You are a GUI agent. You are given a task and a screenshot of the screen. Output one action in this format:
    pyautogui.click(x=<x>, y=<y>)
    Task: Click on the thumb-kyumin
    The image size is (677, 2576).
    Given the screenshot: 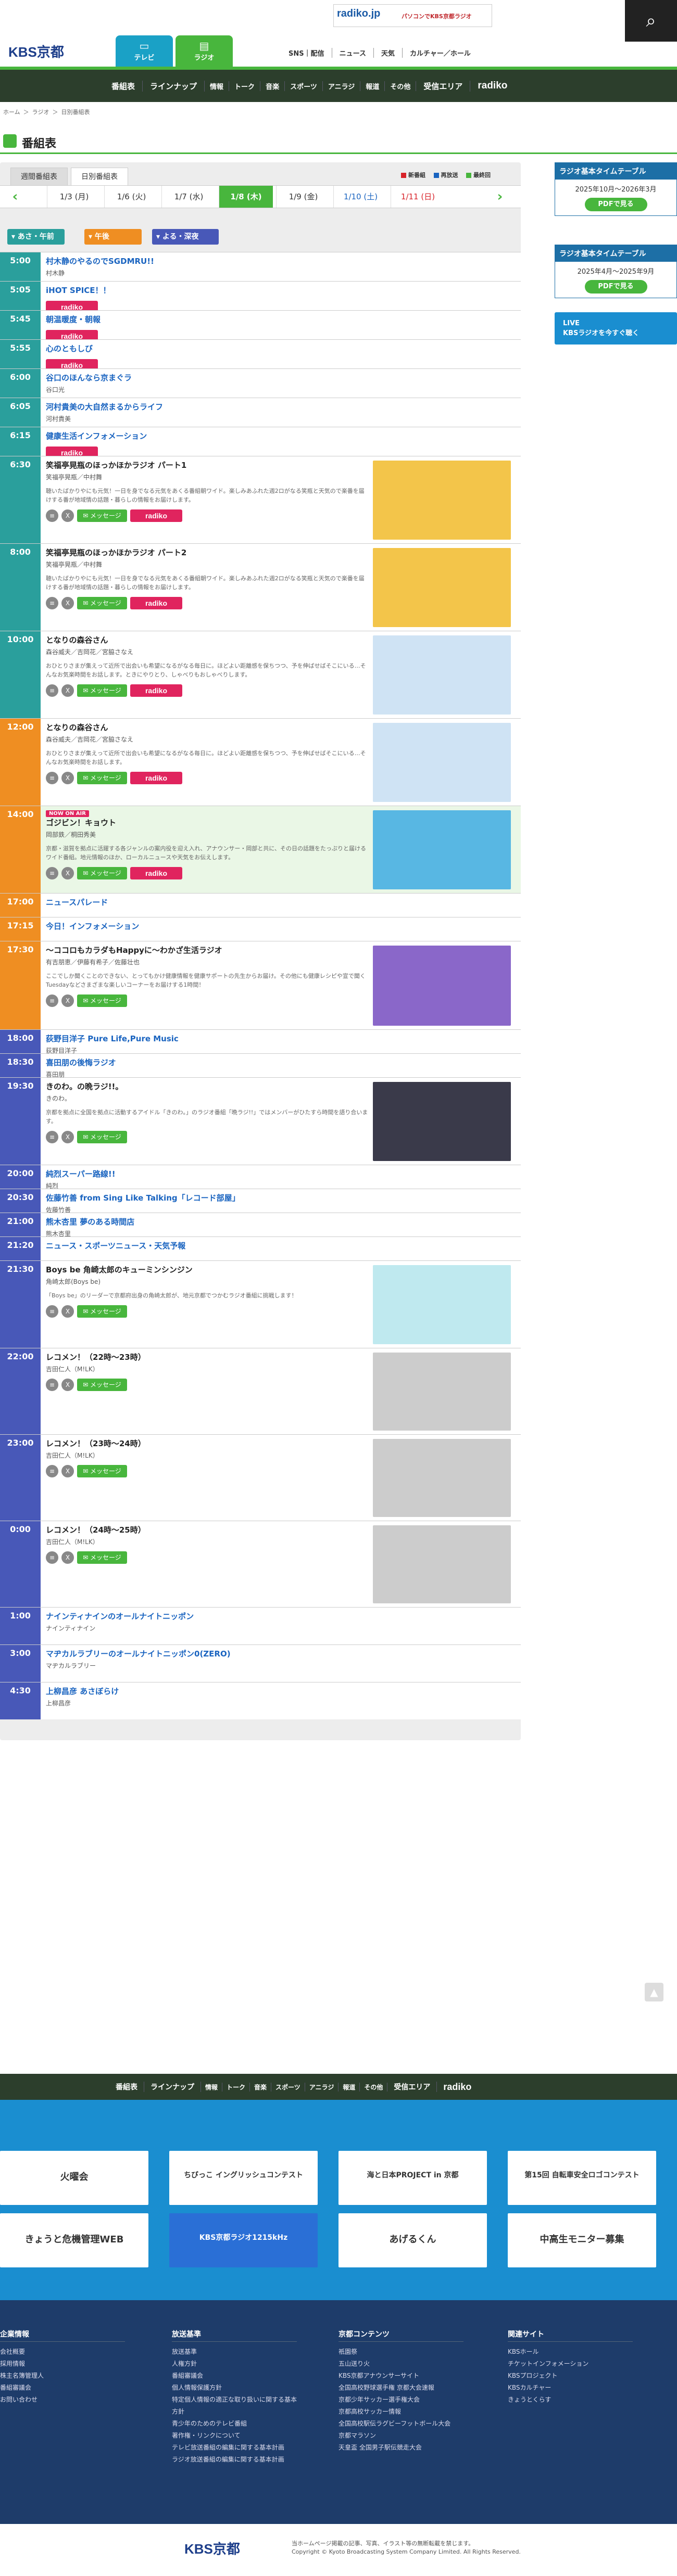 What is the action you would take?
    pyautogui.click(x=442, y=1304)
    